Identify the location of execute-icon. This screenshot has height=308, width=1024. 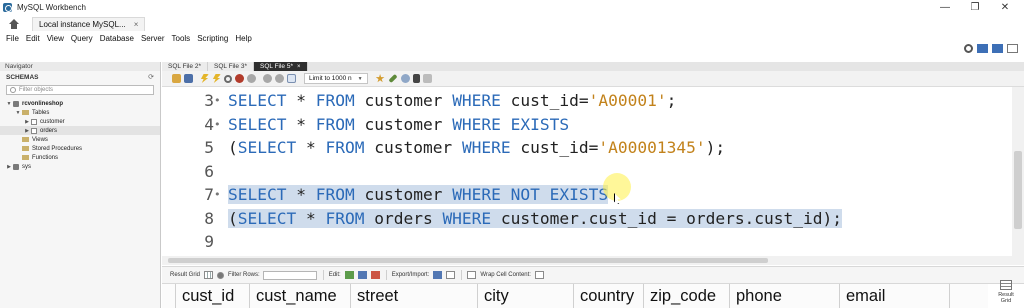
(204, 78).